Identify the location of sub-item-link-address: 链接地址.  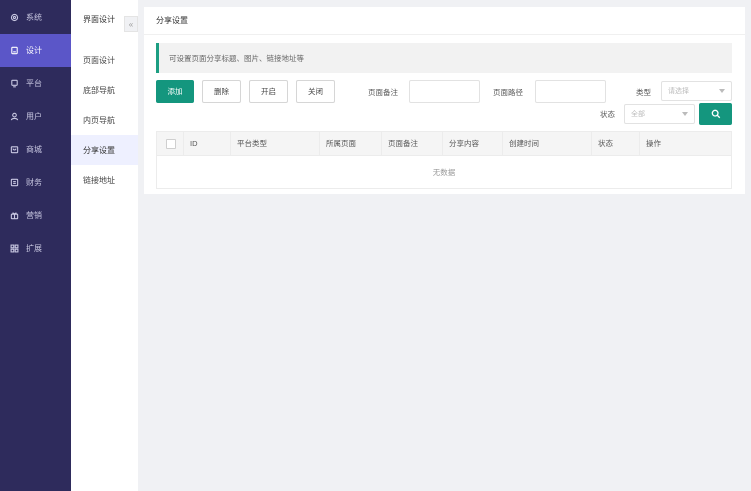
(104, 180).